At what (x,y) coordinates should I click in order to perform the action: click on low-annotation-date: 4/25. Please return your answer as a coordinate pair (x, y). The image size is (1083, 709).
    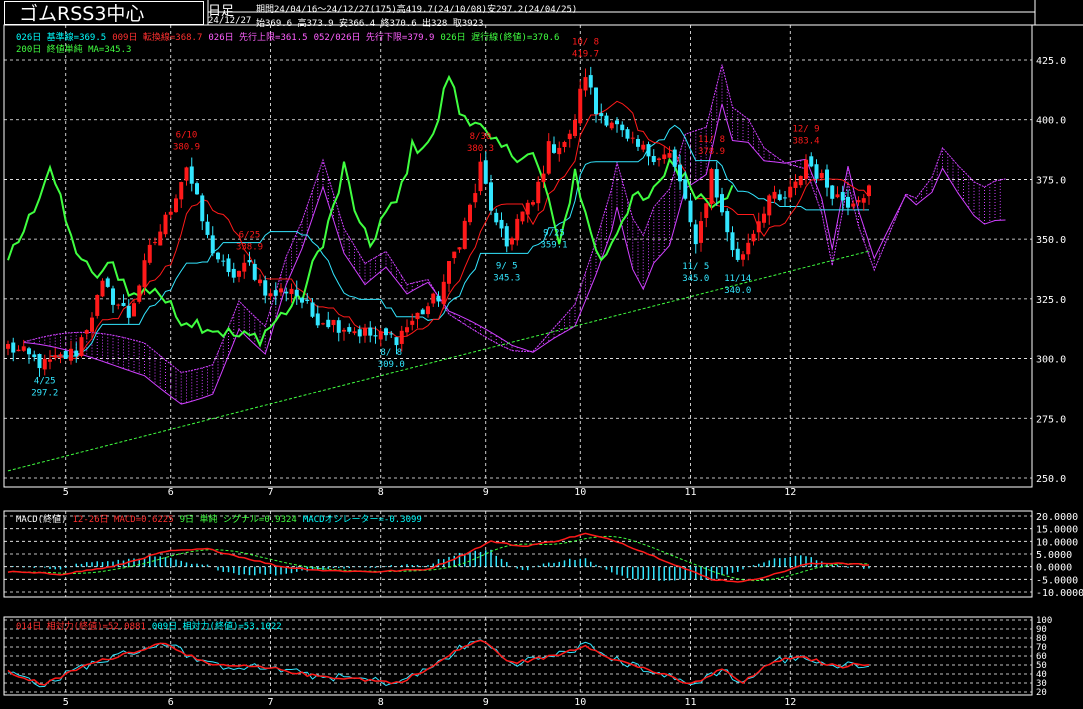
    Looking at the image, I should click on (45, 381).